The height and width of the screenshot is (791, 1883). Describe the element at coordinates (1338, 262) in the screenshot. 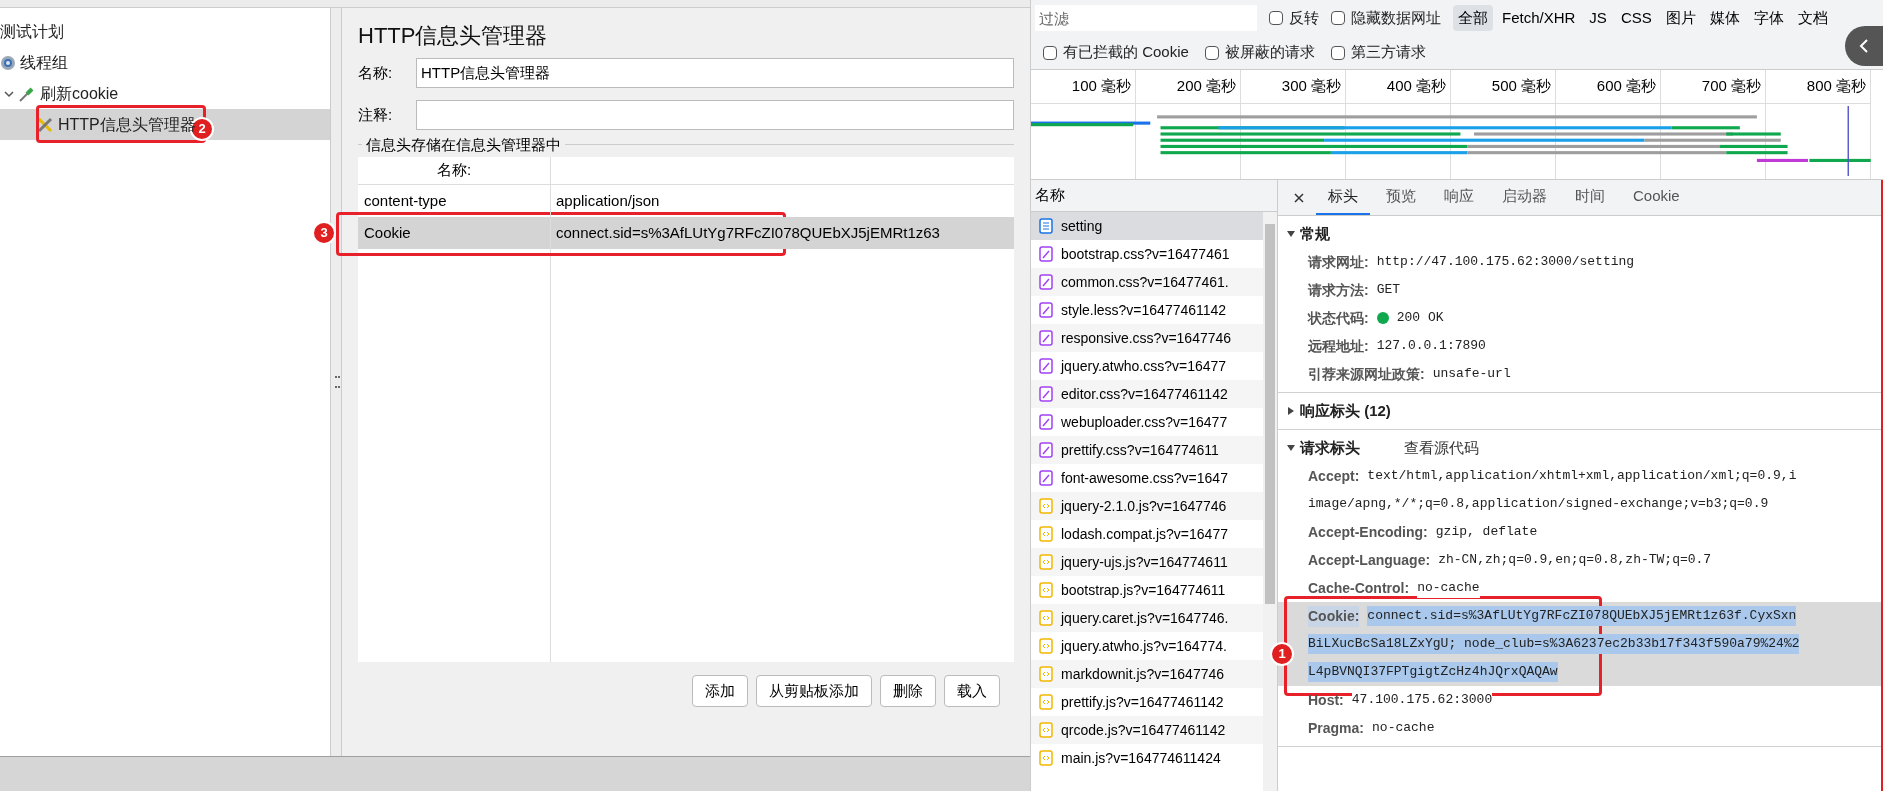

I see `header-name: 请求网址:` at that location.